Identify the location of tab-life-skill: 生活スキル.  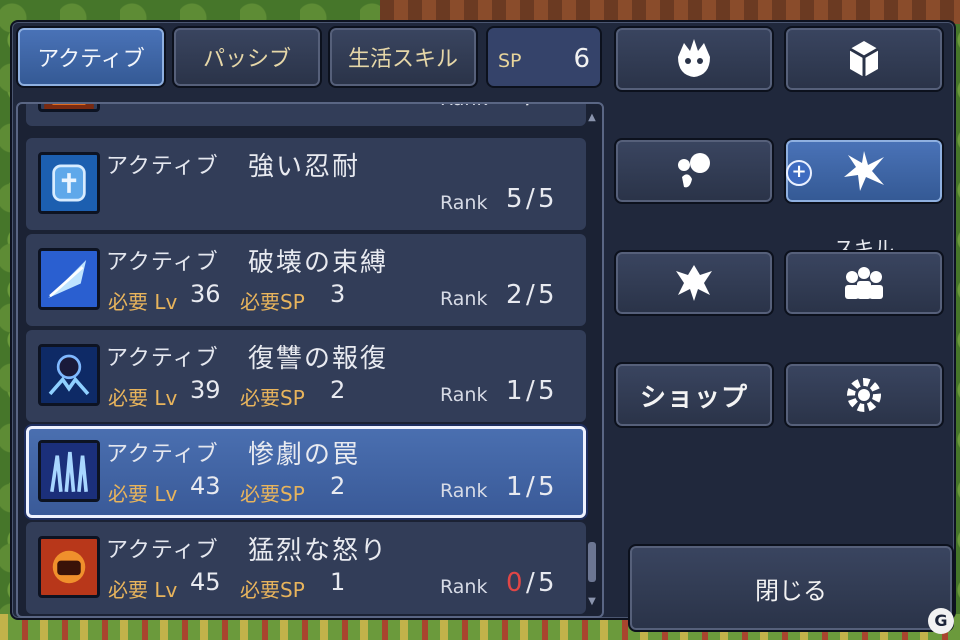
(403, 57).